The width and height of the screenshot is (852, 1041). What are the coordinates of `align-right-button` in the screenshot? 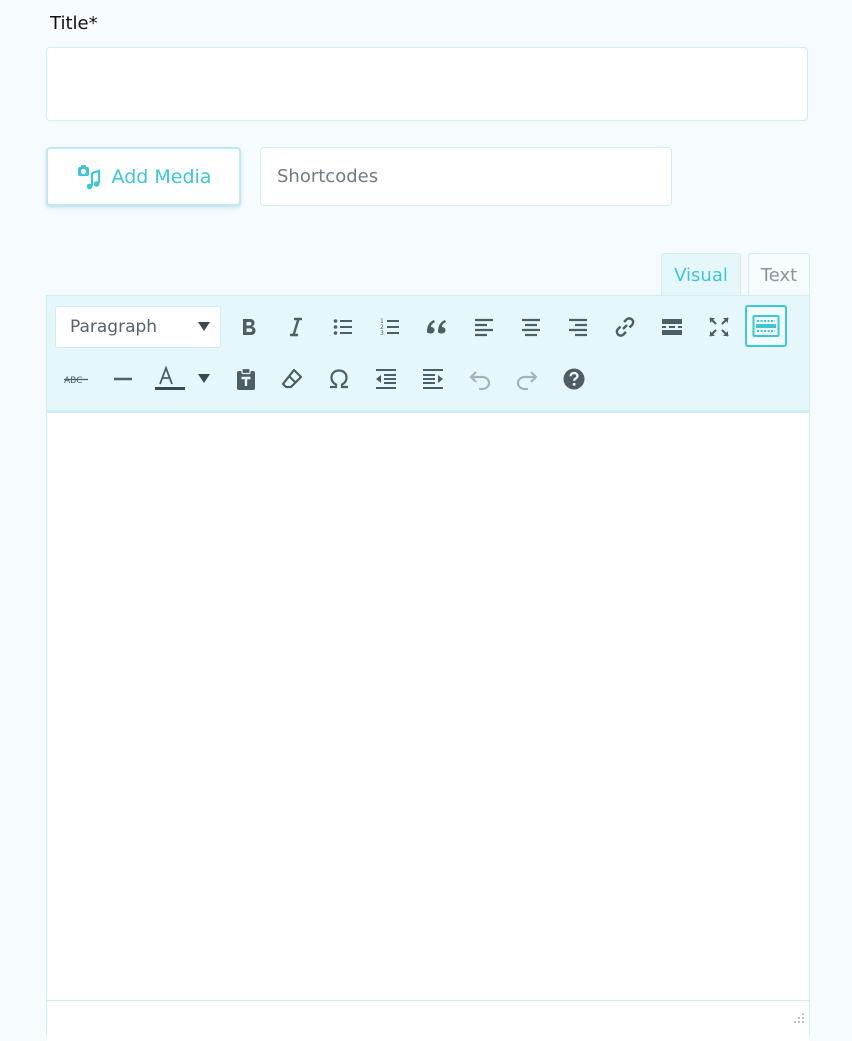 It's located at (578, 327).